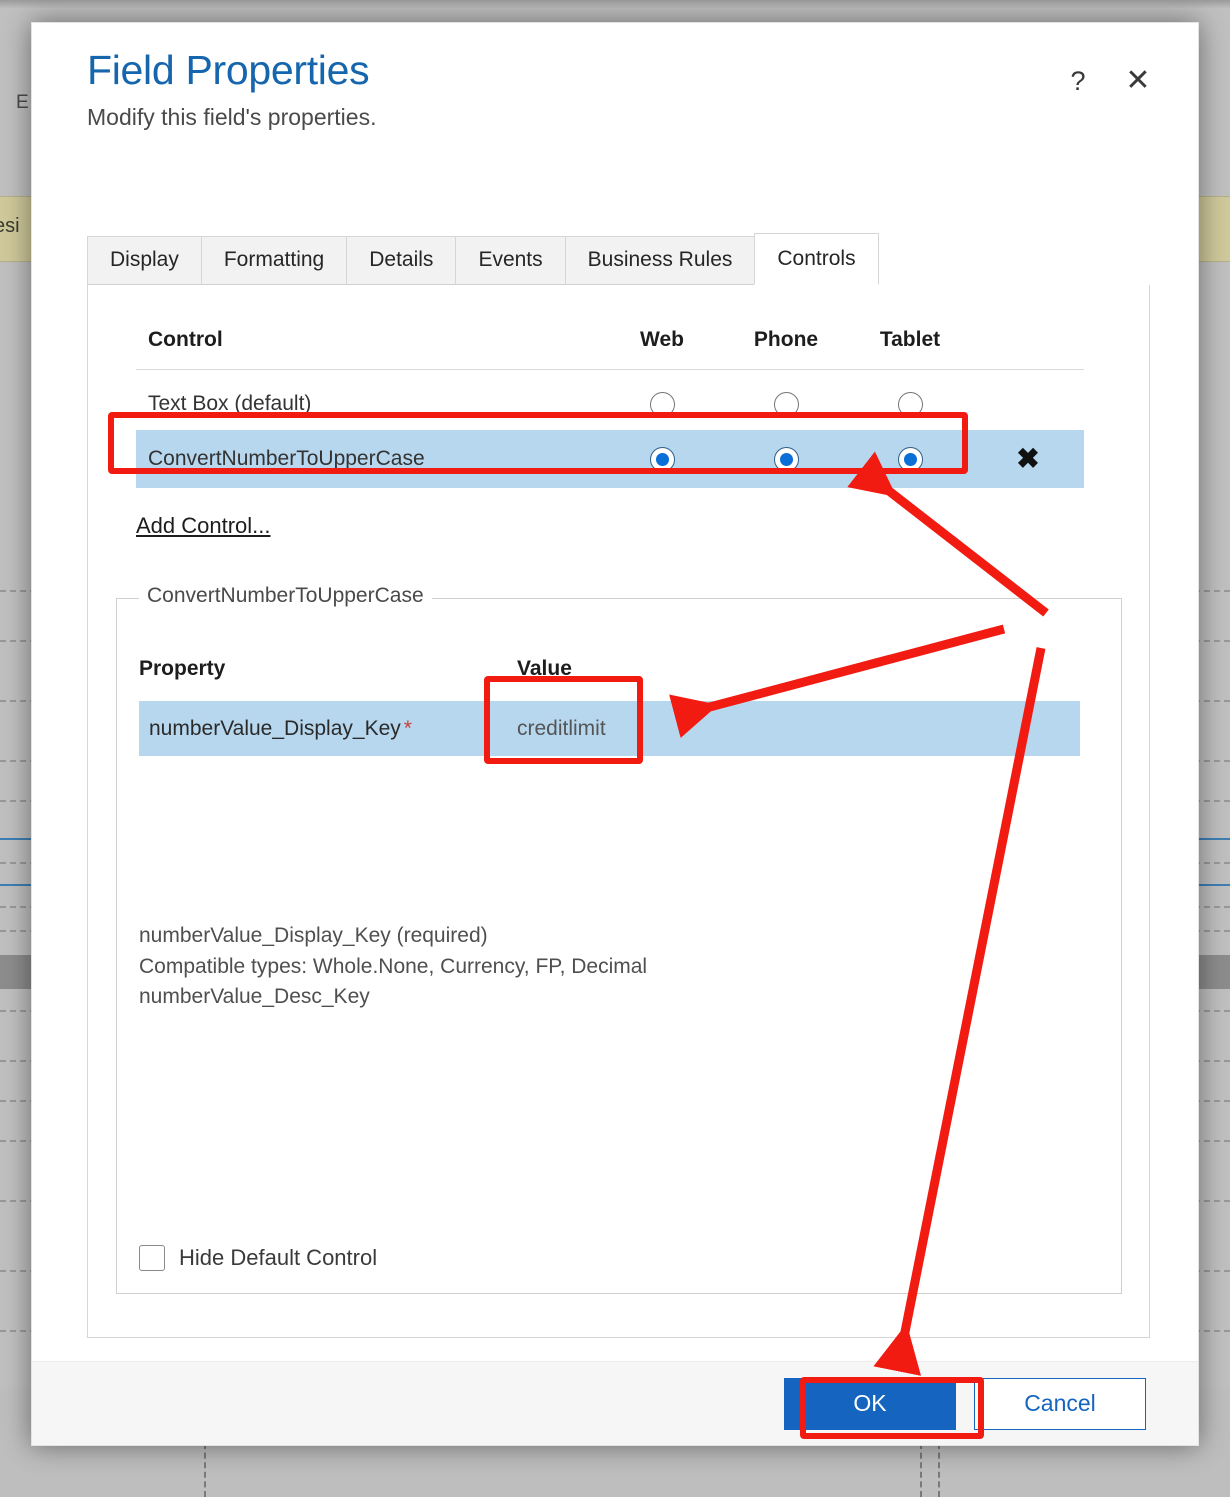 This screenshot has width=1230, height=1497. Describe the element at coordinates (1138, 81) in the screenshot. I see `close-icon: ✕` at that location.